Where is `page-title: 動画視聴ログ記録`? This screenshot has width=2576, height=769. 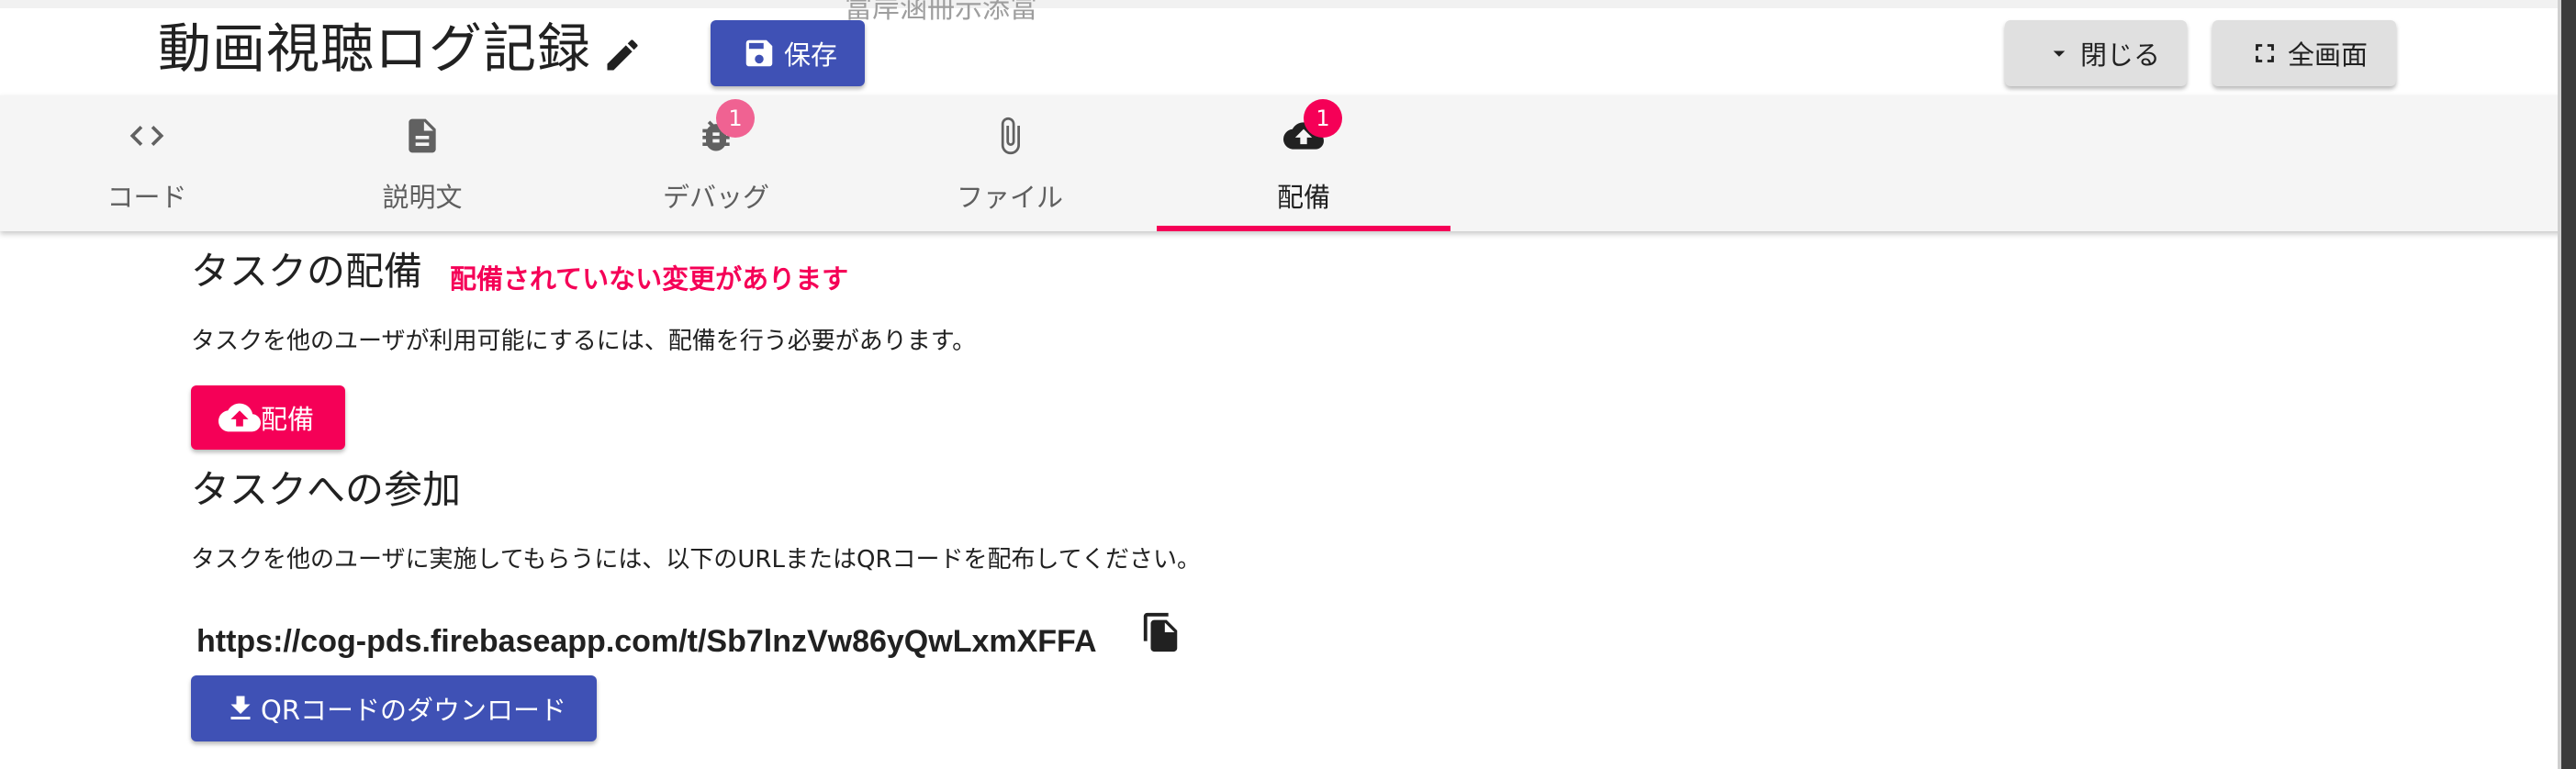 page-title: 動画視聴ログ記録 is located at coordinates (375, 48).